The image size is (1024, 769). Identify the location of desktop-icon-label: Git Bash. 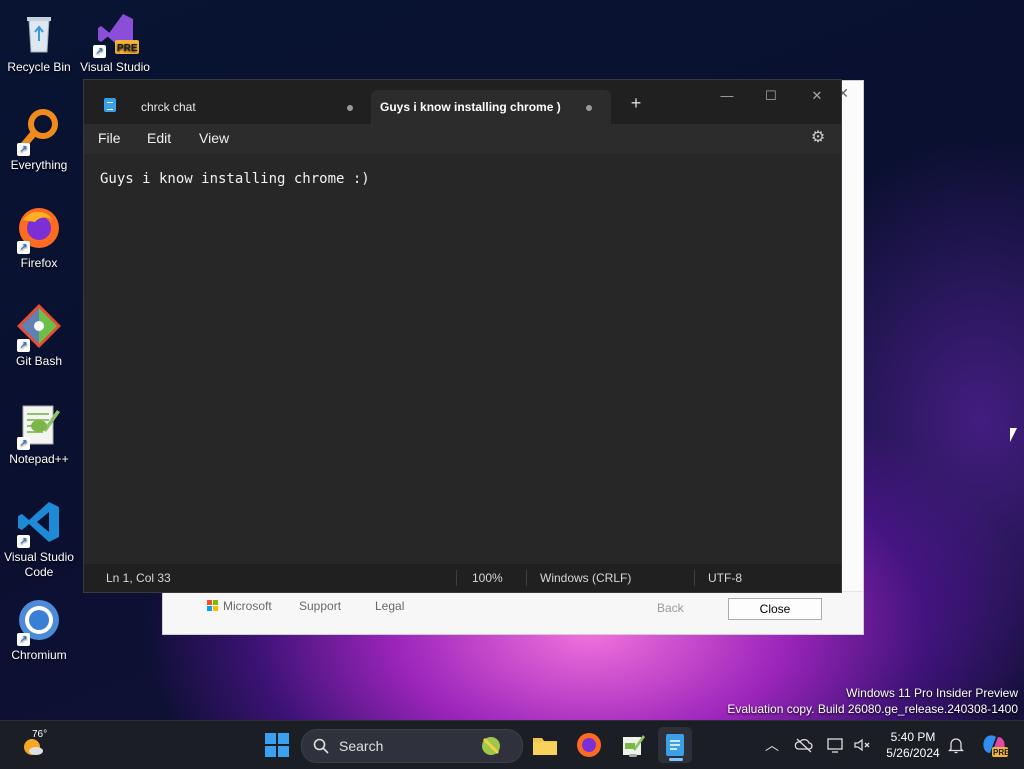
(39, 361).